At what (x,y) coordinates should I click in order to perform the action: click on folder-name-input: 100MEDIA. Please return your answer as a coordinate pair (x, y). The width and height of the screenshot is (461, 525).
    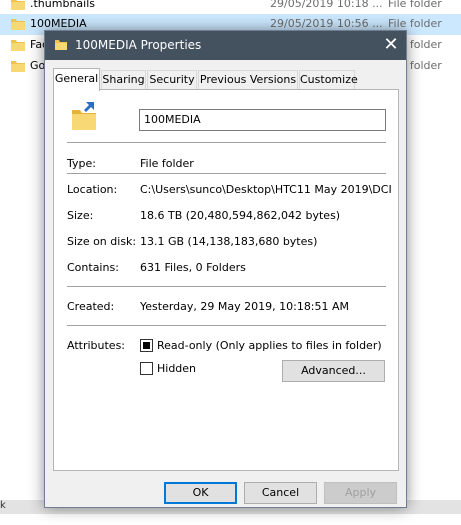
    Looking at the image, I should click on (262, 120).